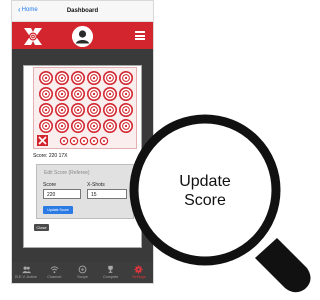 The image size is (320, 300). I want to click on tab-label: Compete, so click(110, 277).